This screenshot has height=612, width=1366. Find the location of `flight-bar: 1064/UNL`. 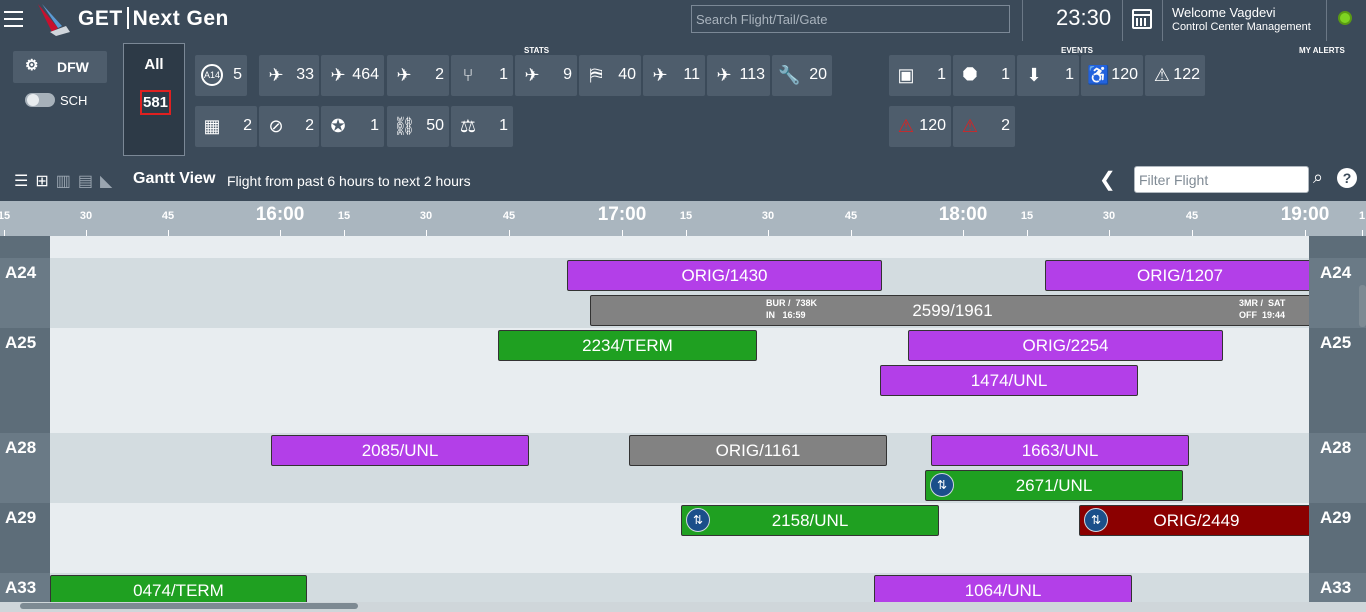

flight-bar: 1064/UNL is located at coordinates (1003, 588).